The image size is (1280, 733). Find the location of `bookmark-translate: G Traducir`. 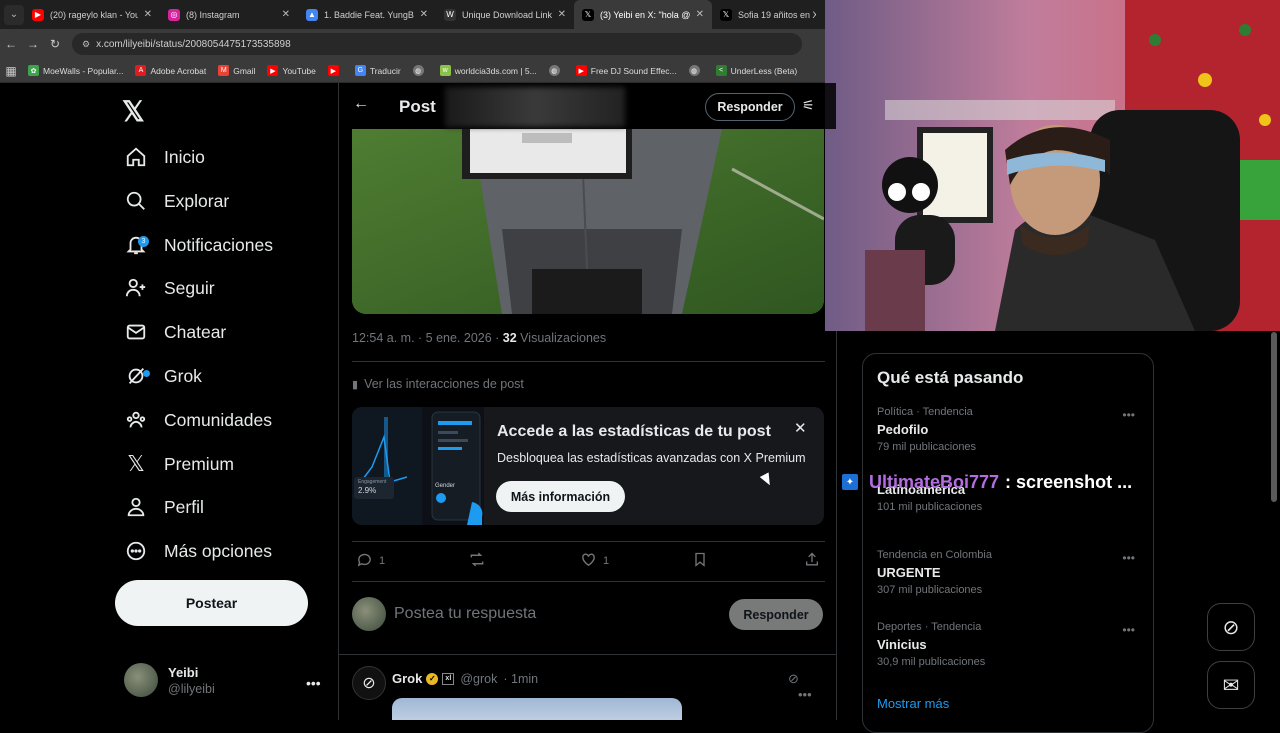

bookmark-translate: G Traducir is located at coordinates (377, 70).